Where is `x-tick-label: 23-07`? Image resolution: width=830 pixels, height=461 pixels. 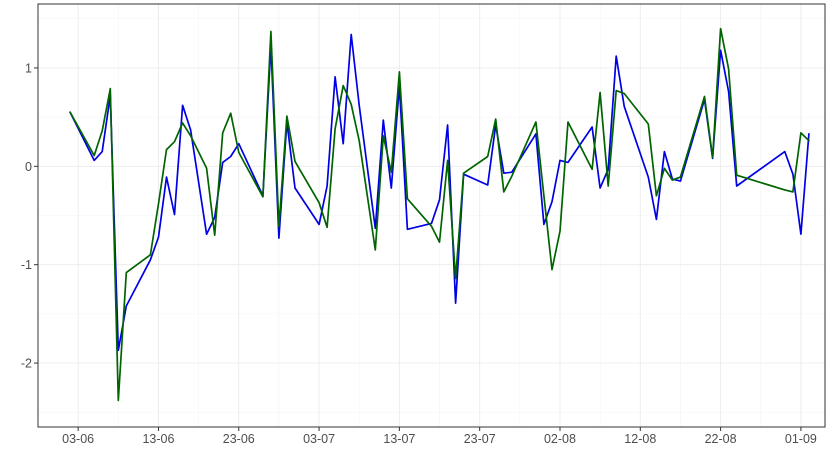 x-tick-label: 23-07 is located at coordinates (480, 439).